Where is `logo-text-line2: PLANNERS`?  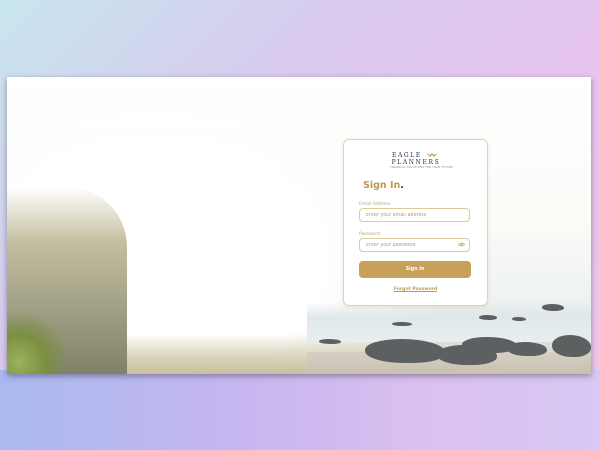 logo-text-line2: PLANNERS is located at coordinates (416, 162).